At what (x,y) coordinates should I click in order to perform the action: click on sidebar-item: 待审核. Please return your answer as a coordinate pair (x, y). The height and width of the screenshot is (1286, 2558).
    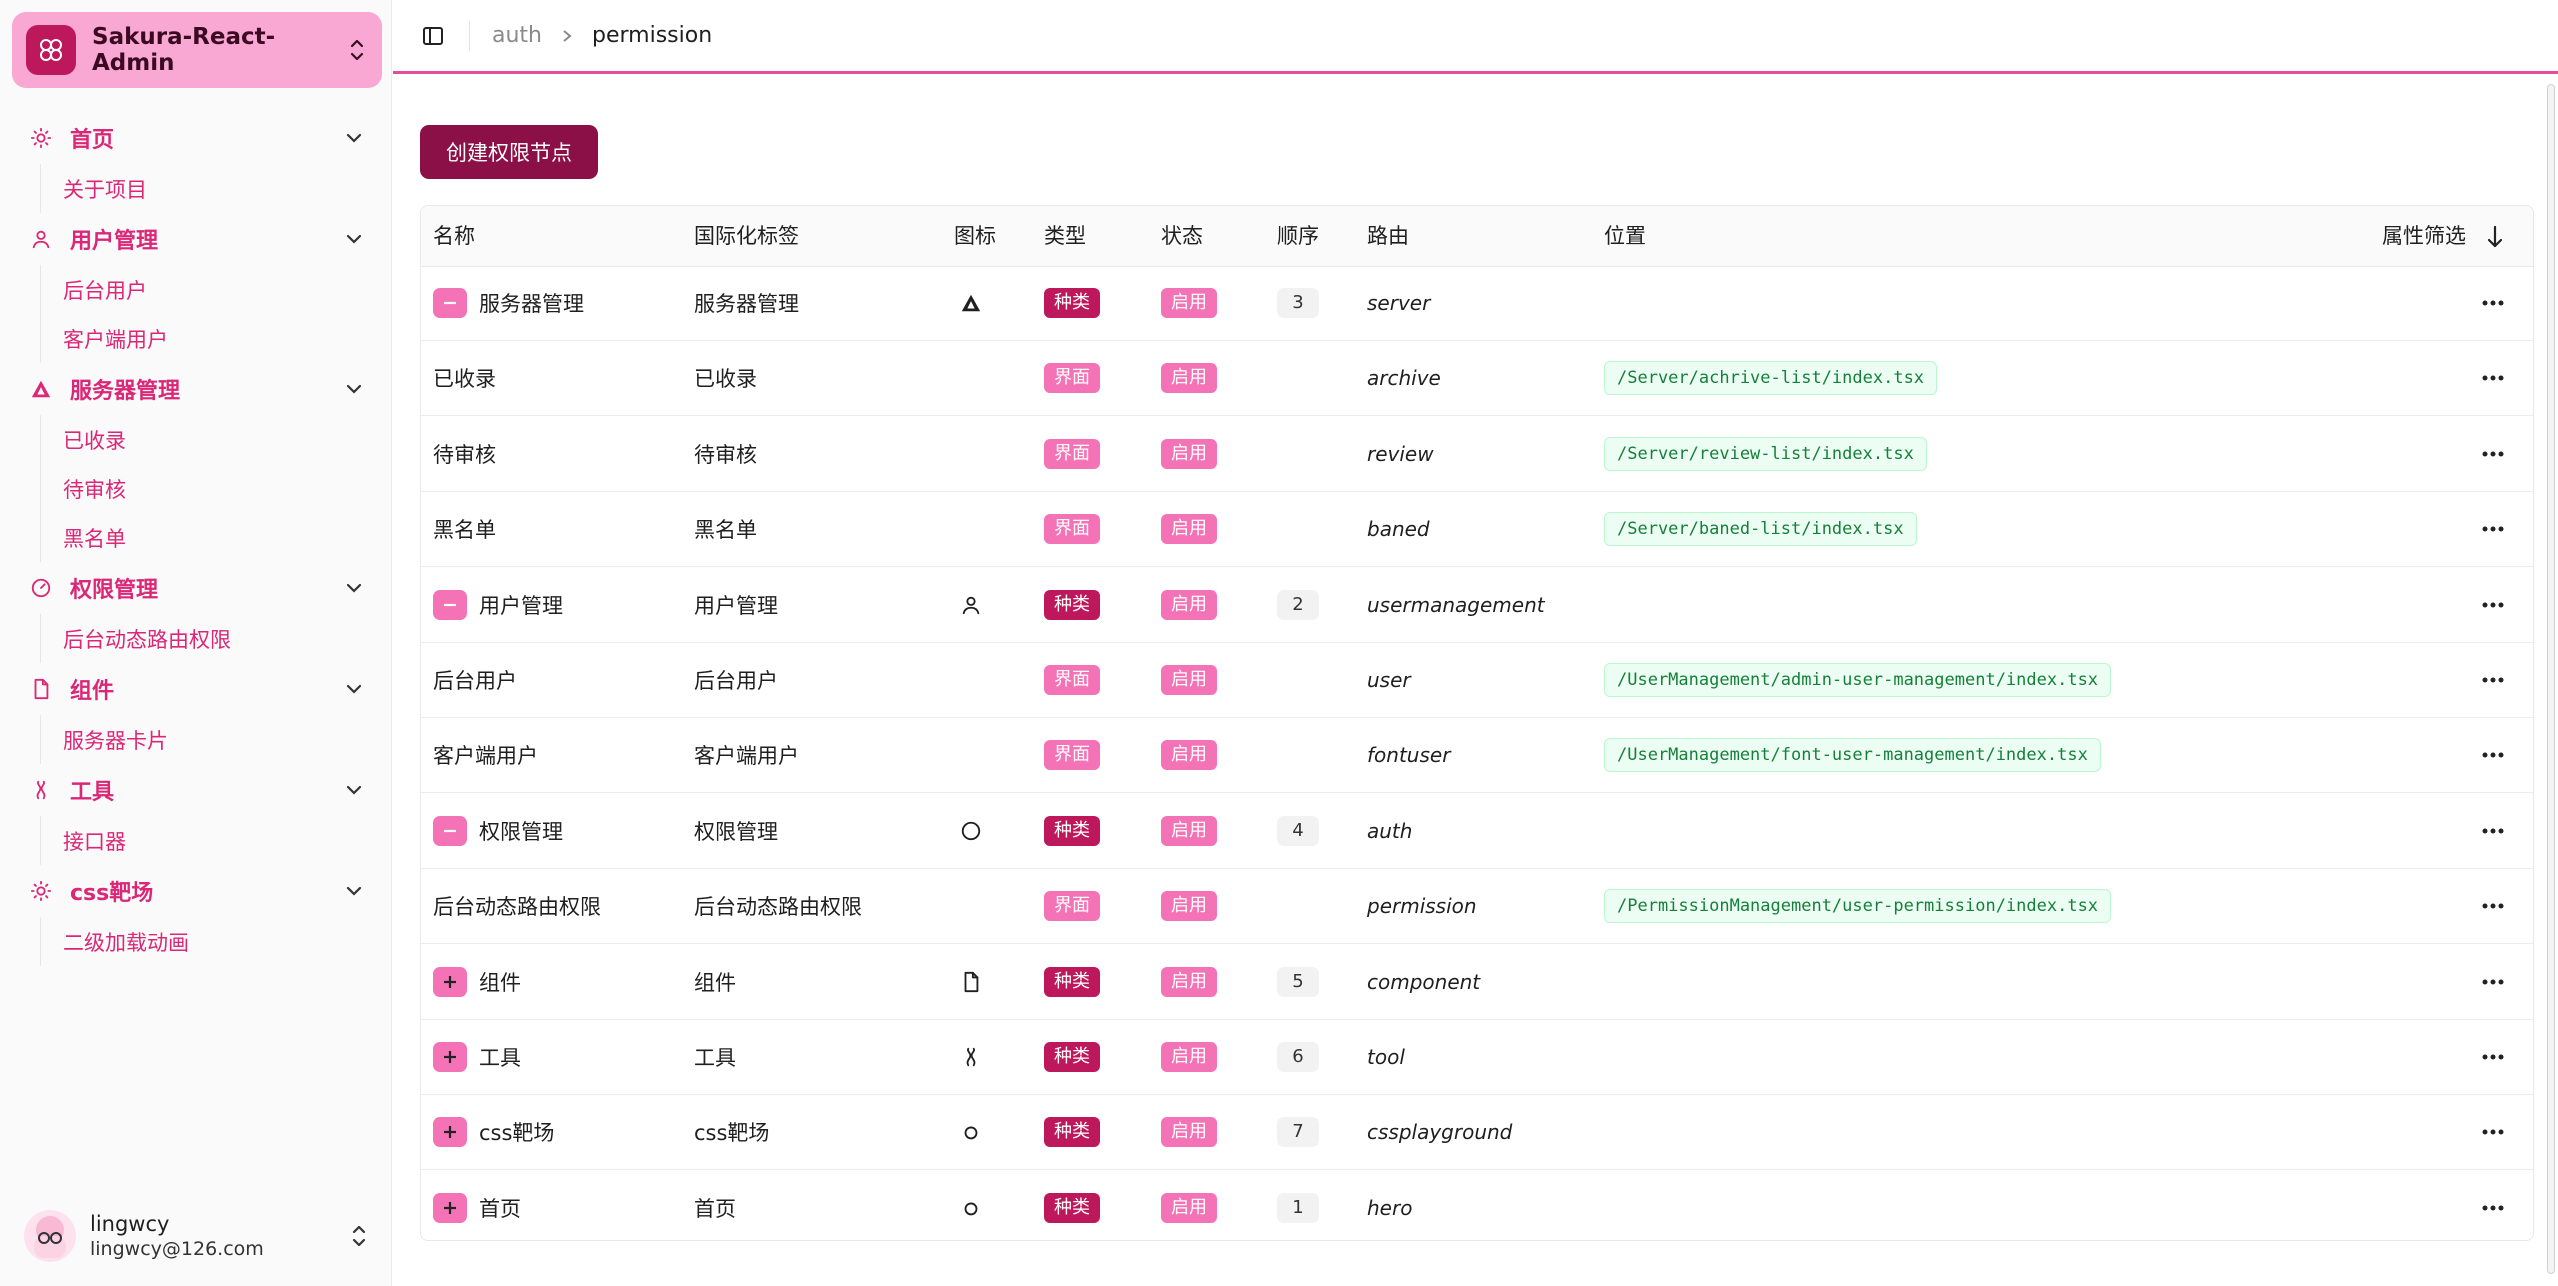
    Looking at the image, I should click on (216, 488).